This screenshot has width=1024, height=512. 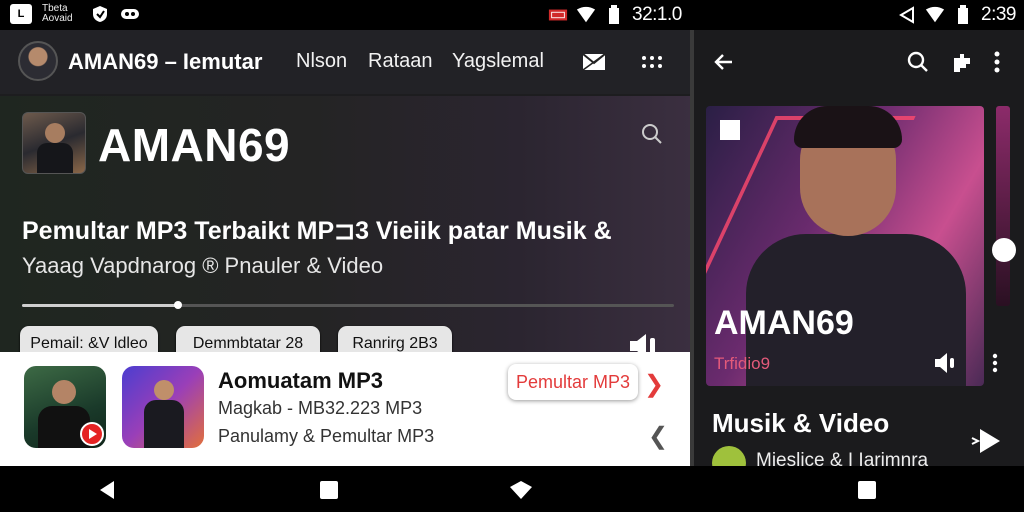 I want to click on nav-bar, so click(x=512, y=489).